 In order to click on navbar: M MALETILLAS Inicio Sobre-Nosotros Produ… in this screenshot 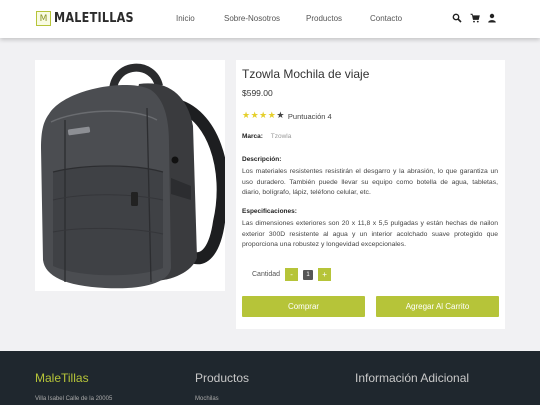, I will do `click(270, 19)`.